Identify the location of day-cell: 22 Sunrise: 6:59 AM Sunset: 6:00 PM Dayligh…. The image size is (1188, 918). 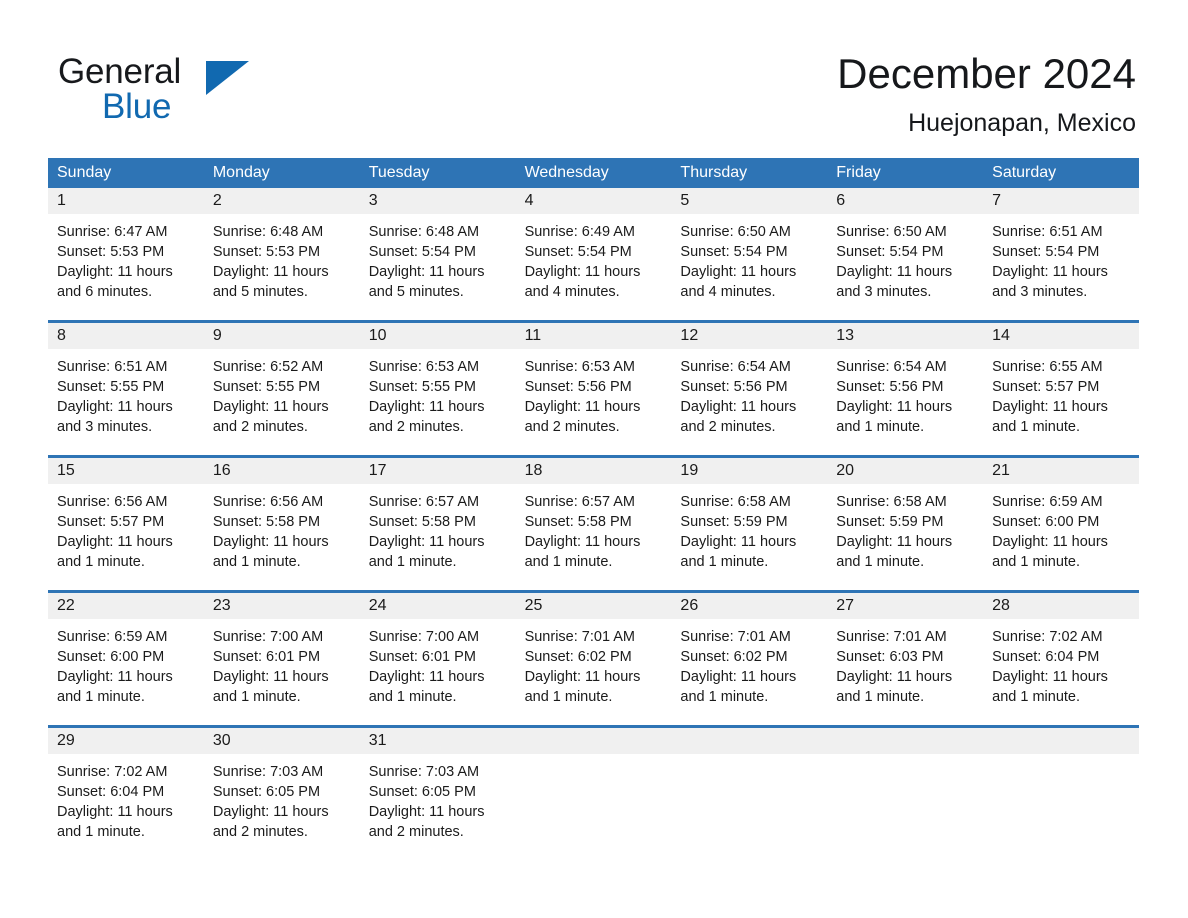
(126, 659).